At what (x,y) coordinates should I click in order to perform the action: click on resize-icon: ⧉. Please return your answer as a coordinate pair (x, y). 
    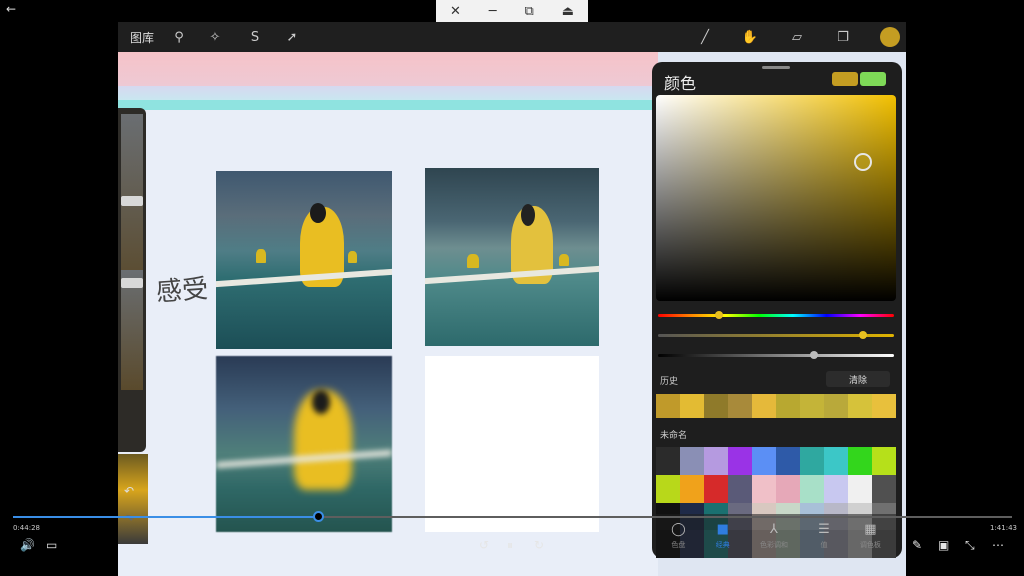
    Looking at the image, I should click on (529, 11).